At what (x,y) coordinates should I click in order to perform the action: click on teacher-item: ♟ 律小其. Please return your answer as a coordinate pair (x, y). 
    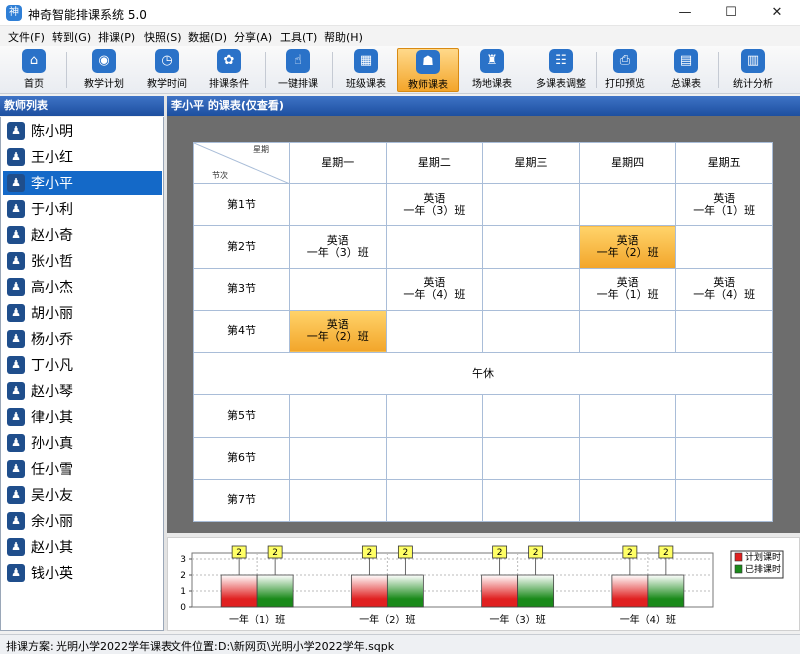
    Looking at the image, I should click on (82, 417).